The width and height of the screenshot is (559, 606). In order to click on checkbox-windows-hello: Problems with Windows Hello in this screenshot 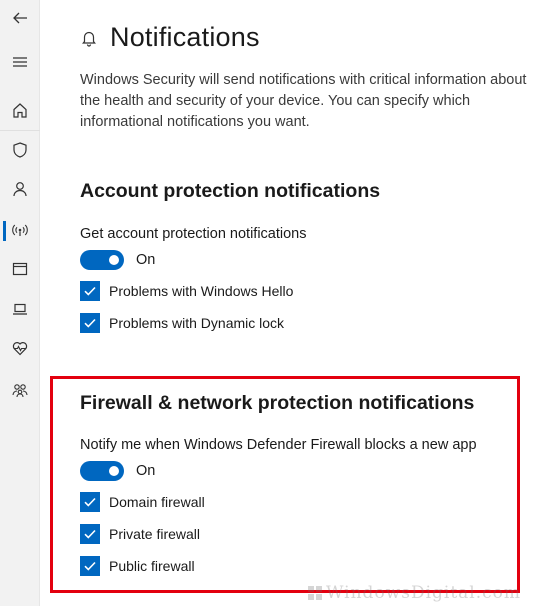, I will do `click(186, 291)`.